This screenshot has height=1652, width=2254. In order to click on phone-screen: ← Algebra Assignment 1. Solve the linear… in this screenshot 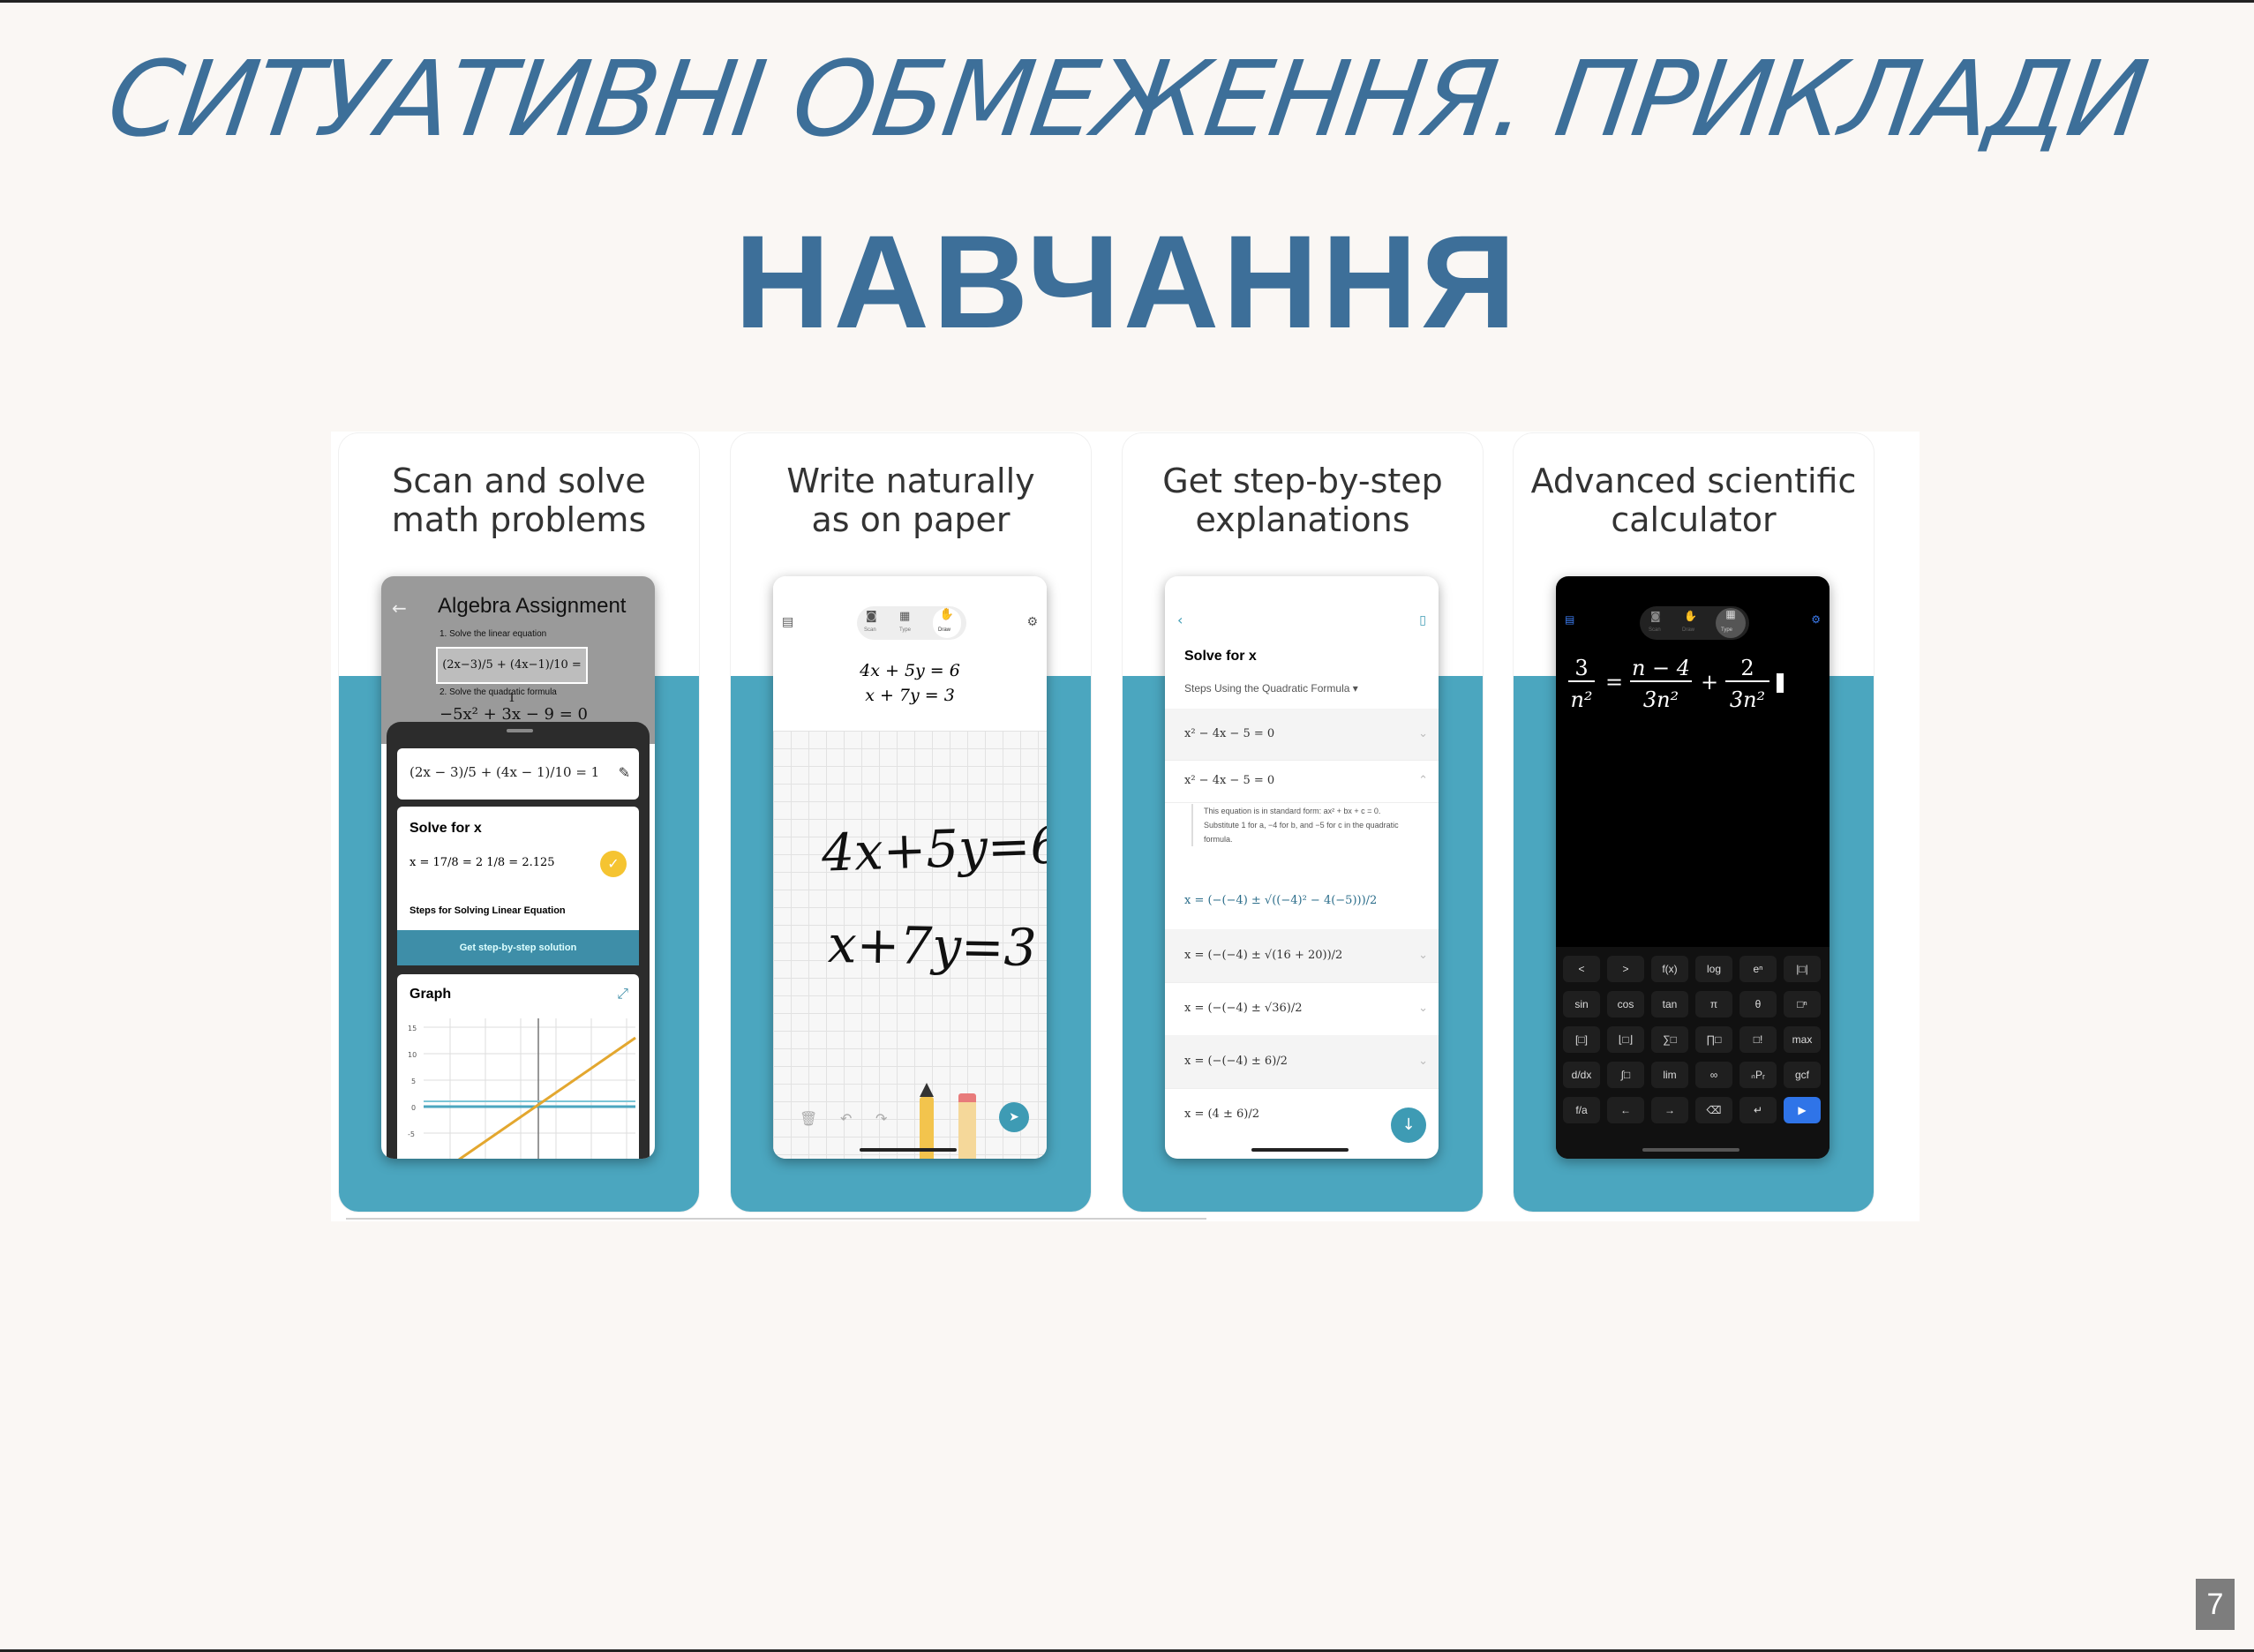, I will do `click(518, 867)`.